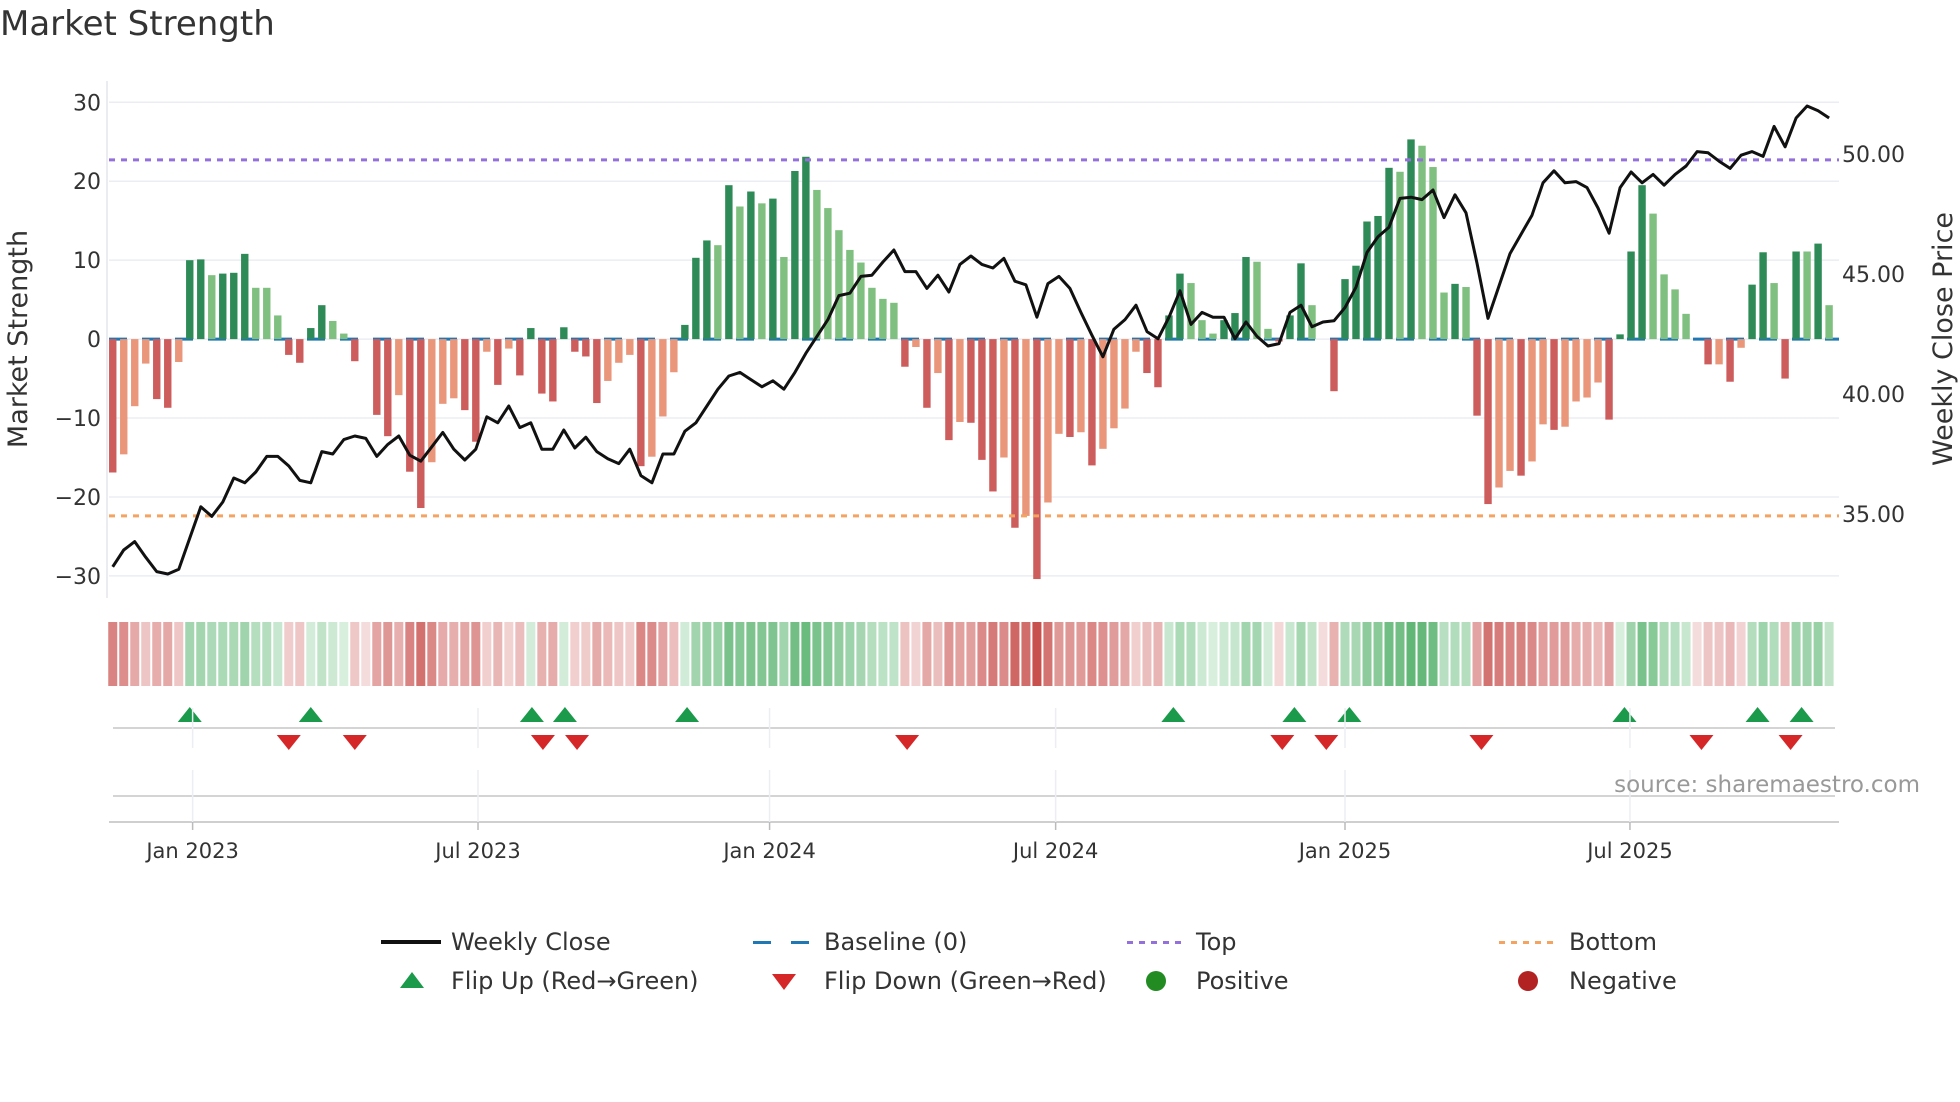  I want to click on legend-key-circle-red-icon, so click(1528, 981).